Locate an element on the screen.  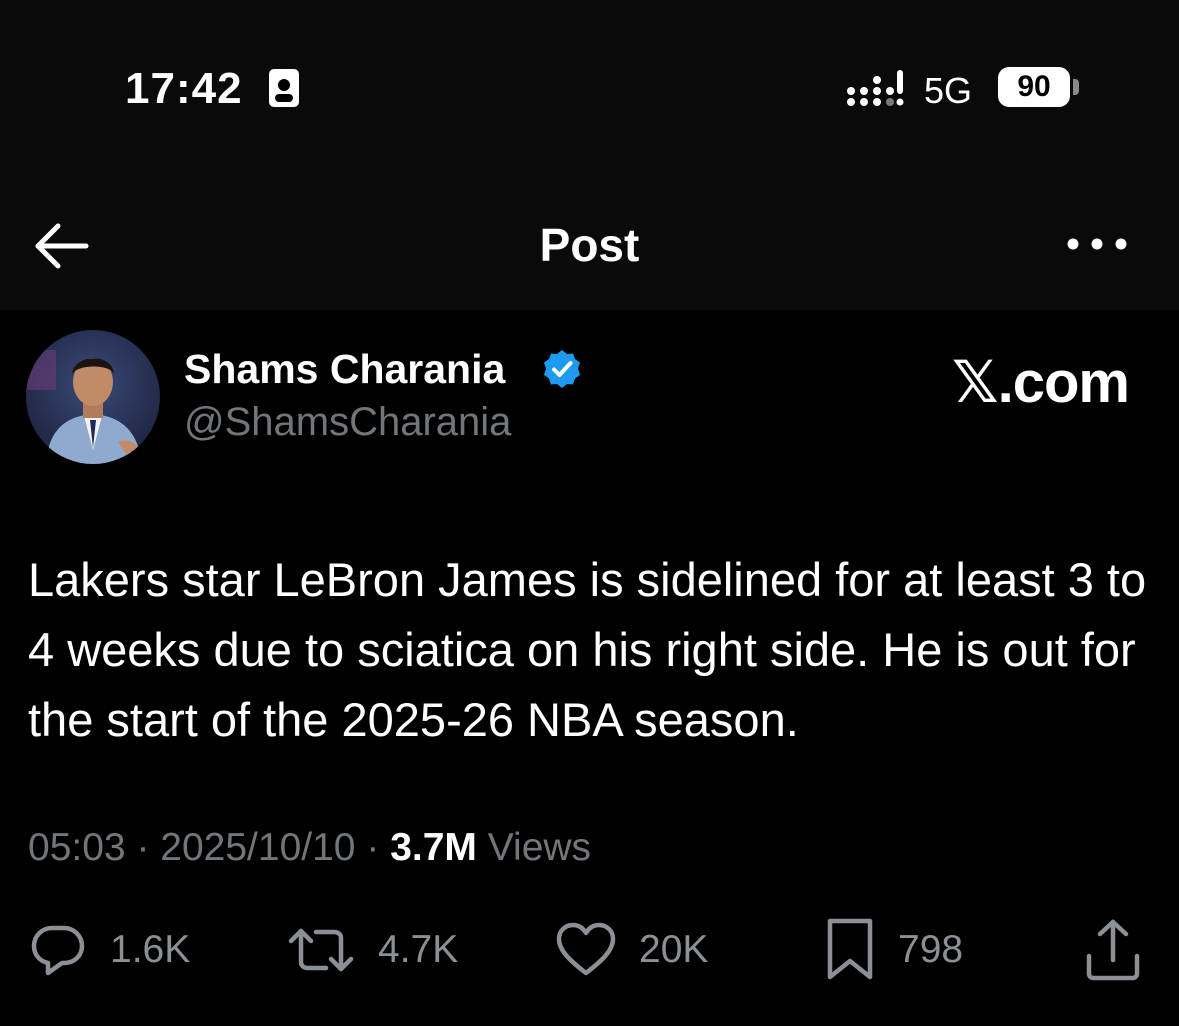
post-meta: 05:03 · 2025/10/10 · 3.7M Views is located at coordinates (309, 848).